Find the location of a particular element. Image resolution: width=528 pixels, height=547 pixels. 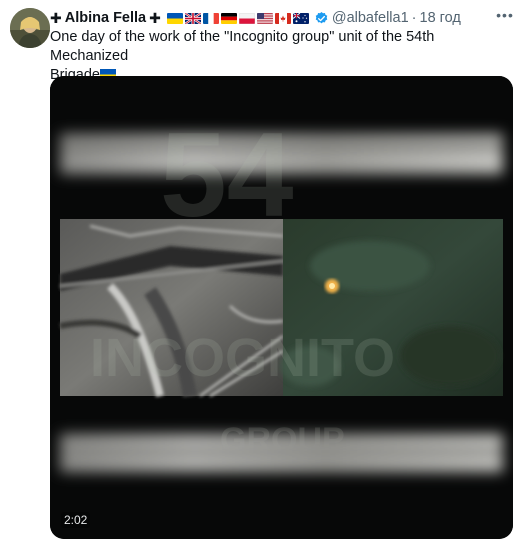

author-handle: @albafella1 is located at coordinates (370, 18).